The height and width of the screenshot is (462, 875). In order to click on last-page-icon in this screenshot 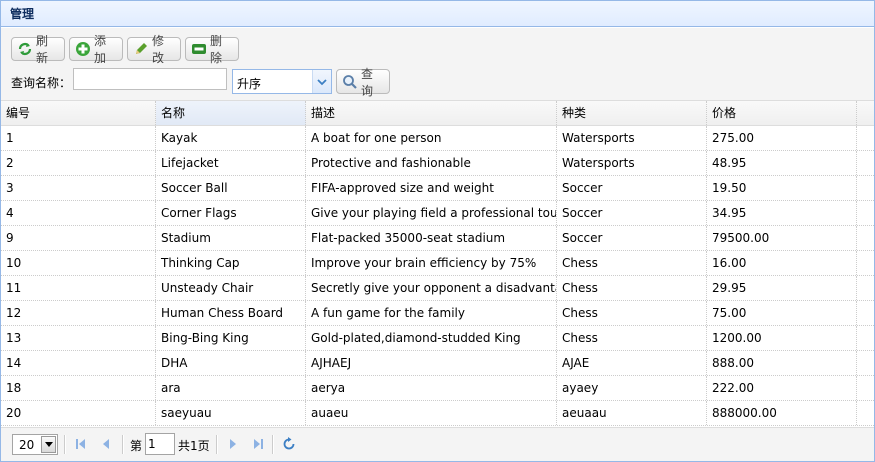, I will do `click(258, 444)`.